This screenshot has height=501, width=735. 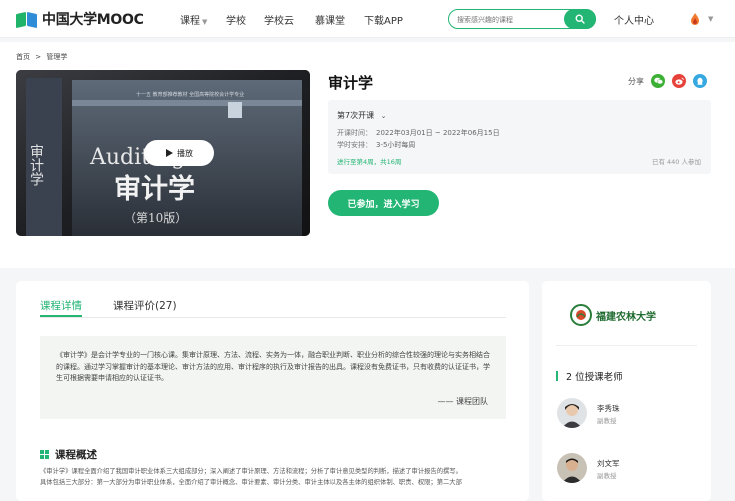 I want to click on teachers-heading: 2 位授课老师, so click(x=589, y=376).